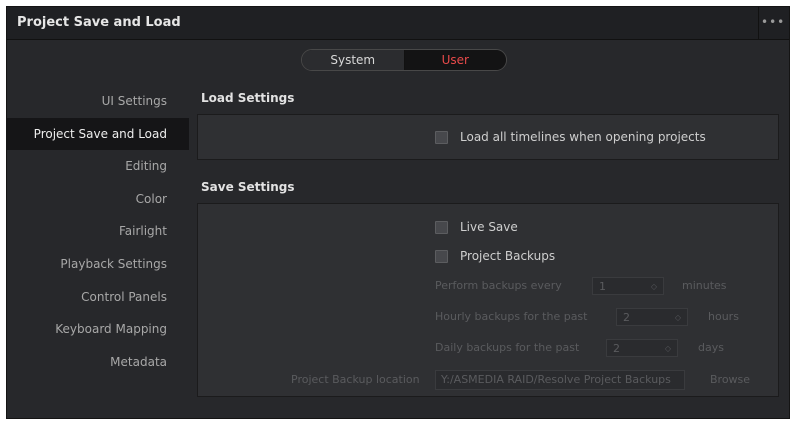 The height and width of the screenshot is (425, 796). I want to click on hourly-backups-label: Hourly backups for the past, so click(511, 316).